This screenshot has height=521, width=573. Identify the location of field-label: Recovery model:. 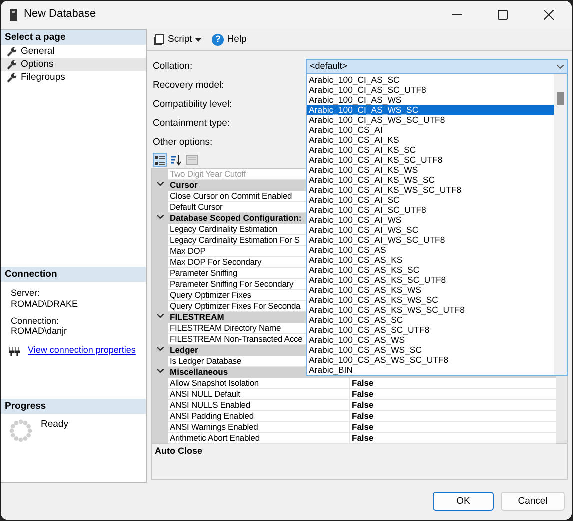
(189, 86).